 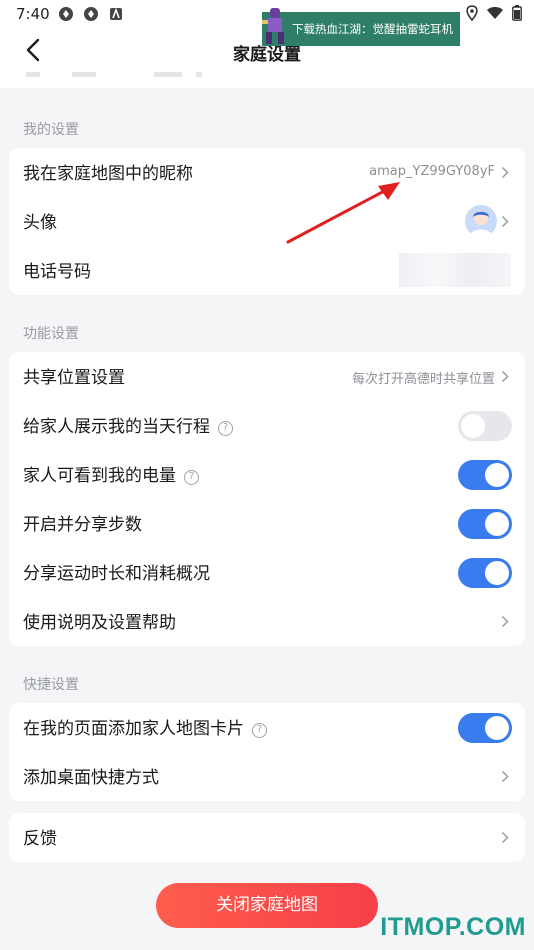 I want to click on close-family-map-button: 关闭家庭地图, so click(x=267, y=905).